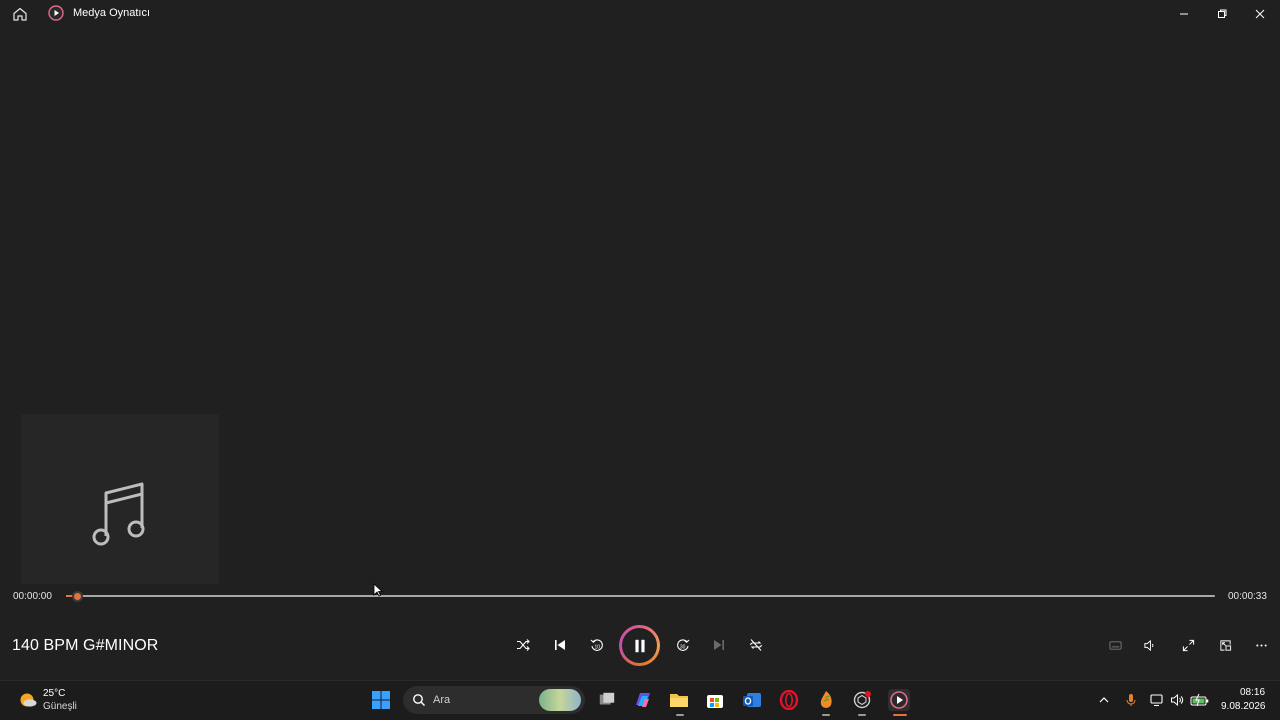  I want to click on search-placeholder: Ara, so click(442, 700).